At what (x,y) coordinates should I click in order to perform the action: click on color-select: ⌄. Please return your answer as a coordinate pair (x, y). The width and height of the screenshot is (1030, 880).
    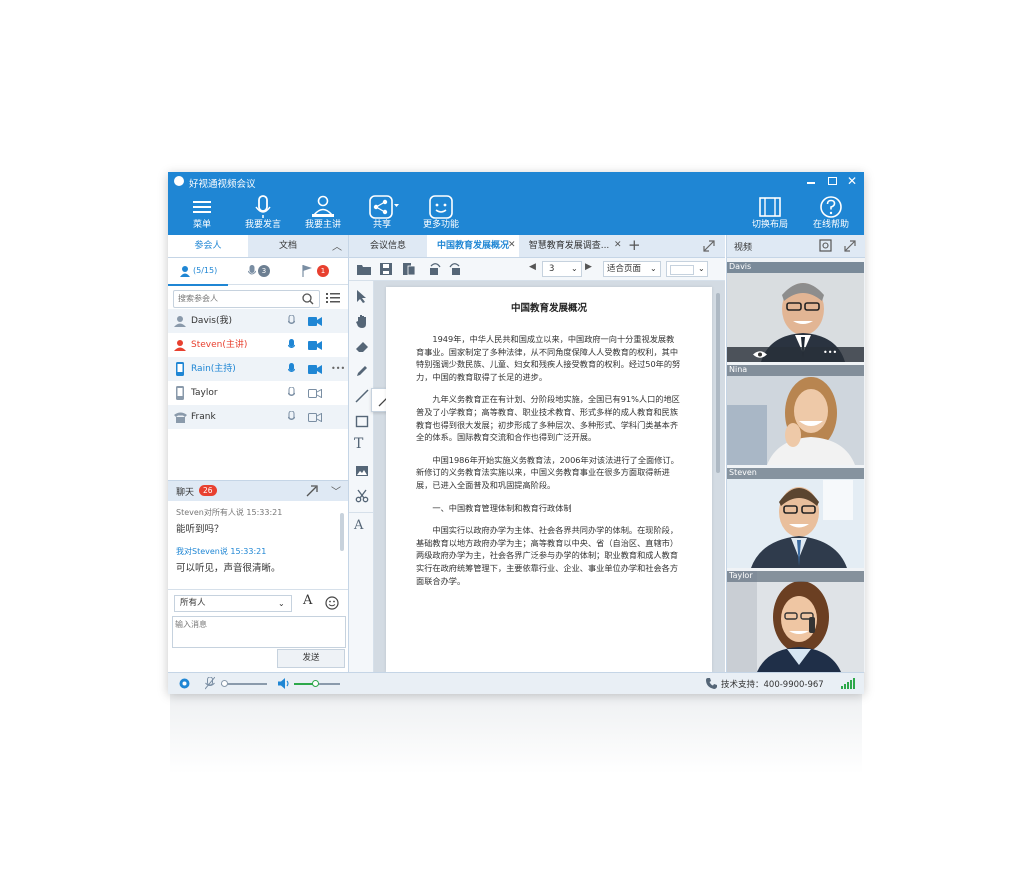
    Looking at the image, I should click on (687, 269).